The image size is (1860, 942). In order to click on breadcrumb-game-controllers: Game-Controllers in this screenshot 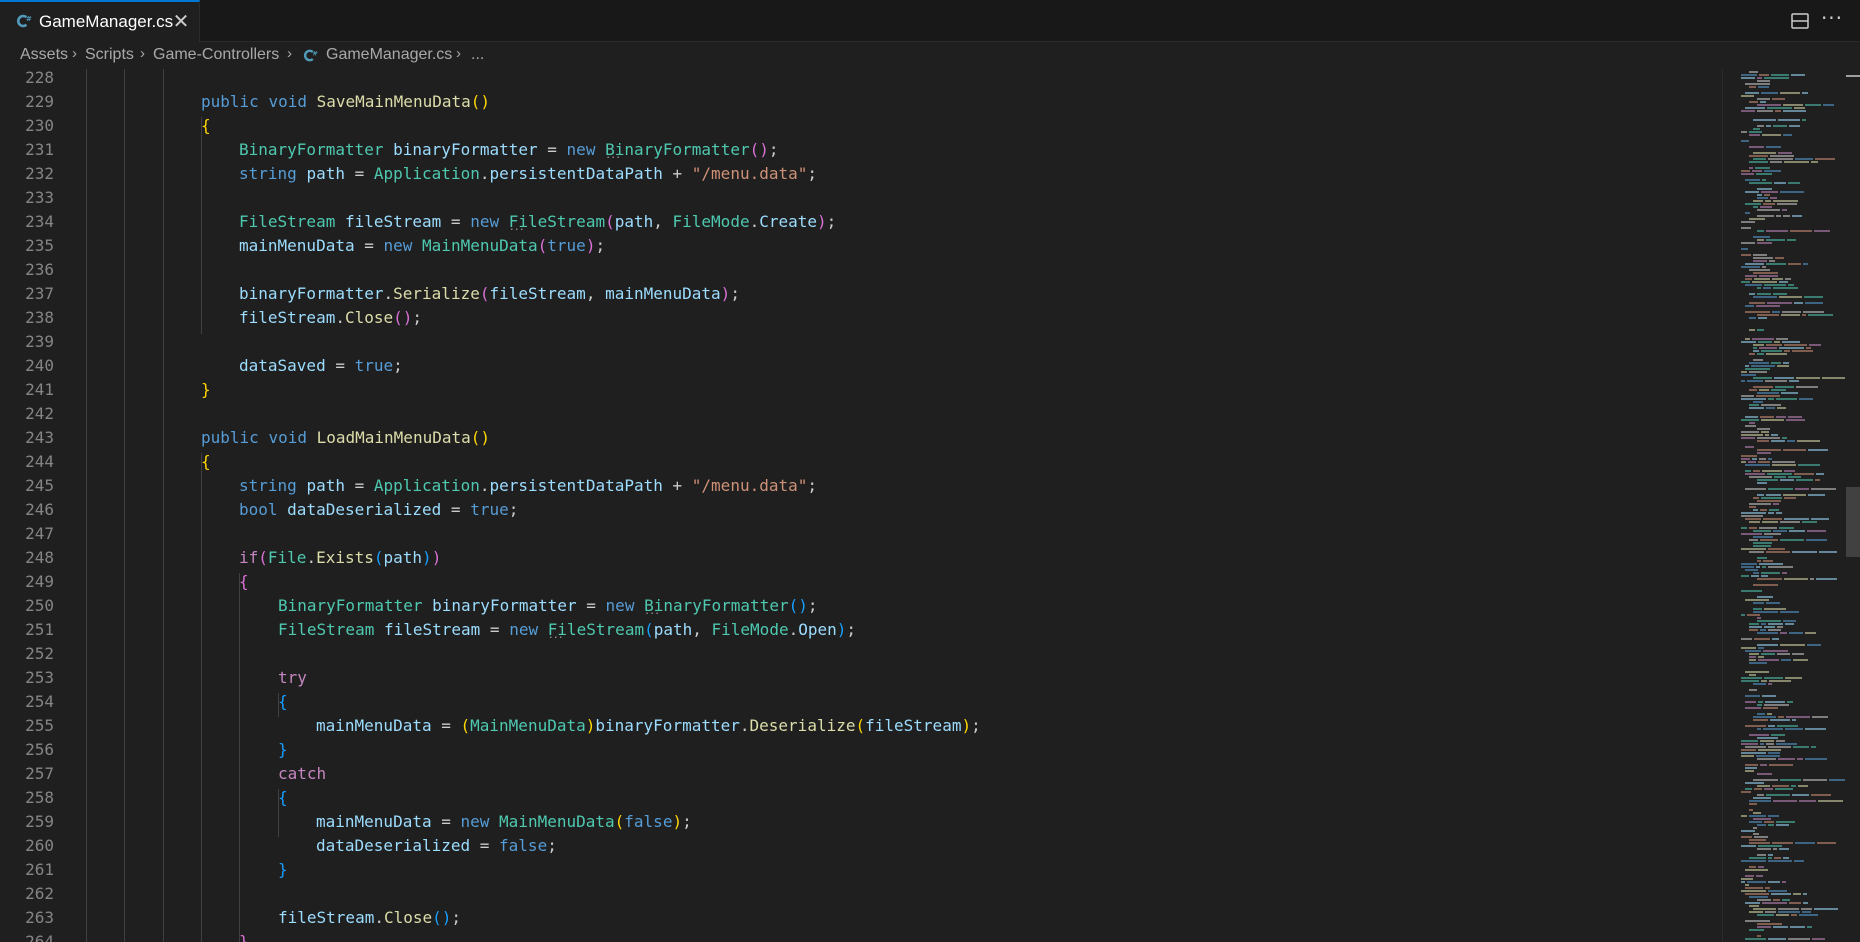, I will do `click(216, 55)`.